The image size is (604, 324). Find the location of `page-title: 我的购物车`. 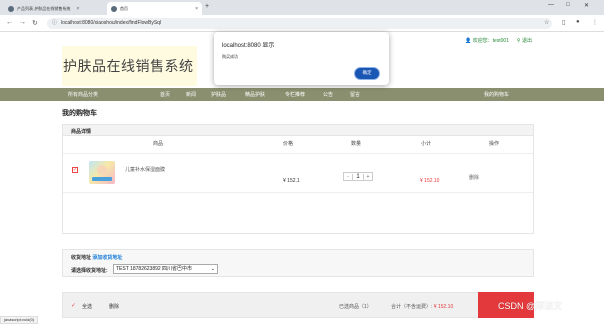

page-title: 我的购物车 is located at coordinates (79, 113).